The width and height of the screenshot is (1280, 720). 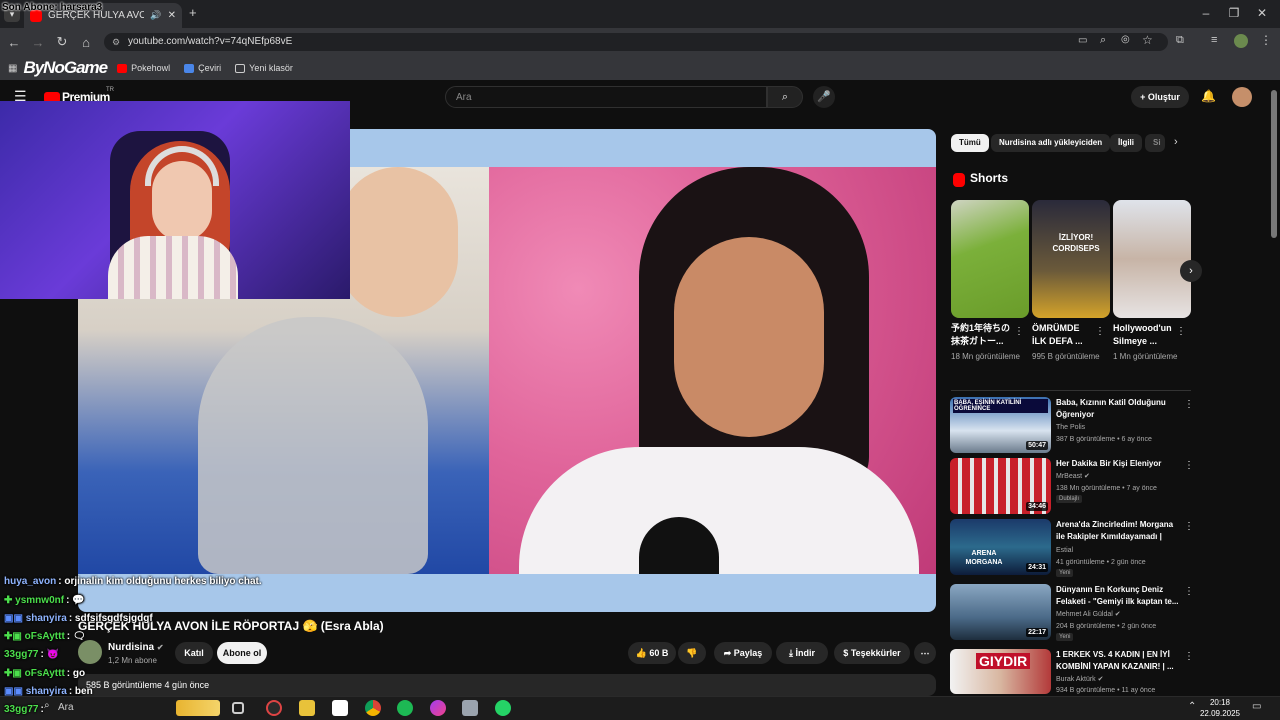 I want to click on rec-title-1: Baba, Kızının Katil Olduğunu Öğreniyor, so click(x=1118, y=409).